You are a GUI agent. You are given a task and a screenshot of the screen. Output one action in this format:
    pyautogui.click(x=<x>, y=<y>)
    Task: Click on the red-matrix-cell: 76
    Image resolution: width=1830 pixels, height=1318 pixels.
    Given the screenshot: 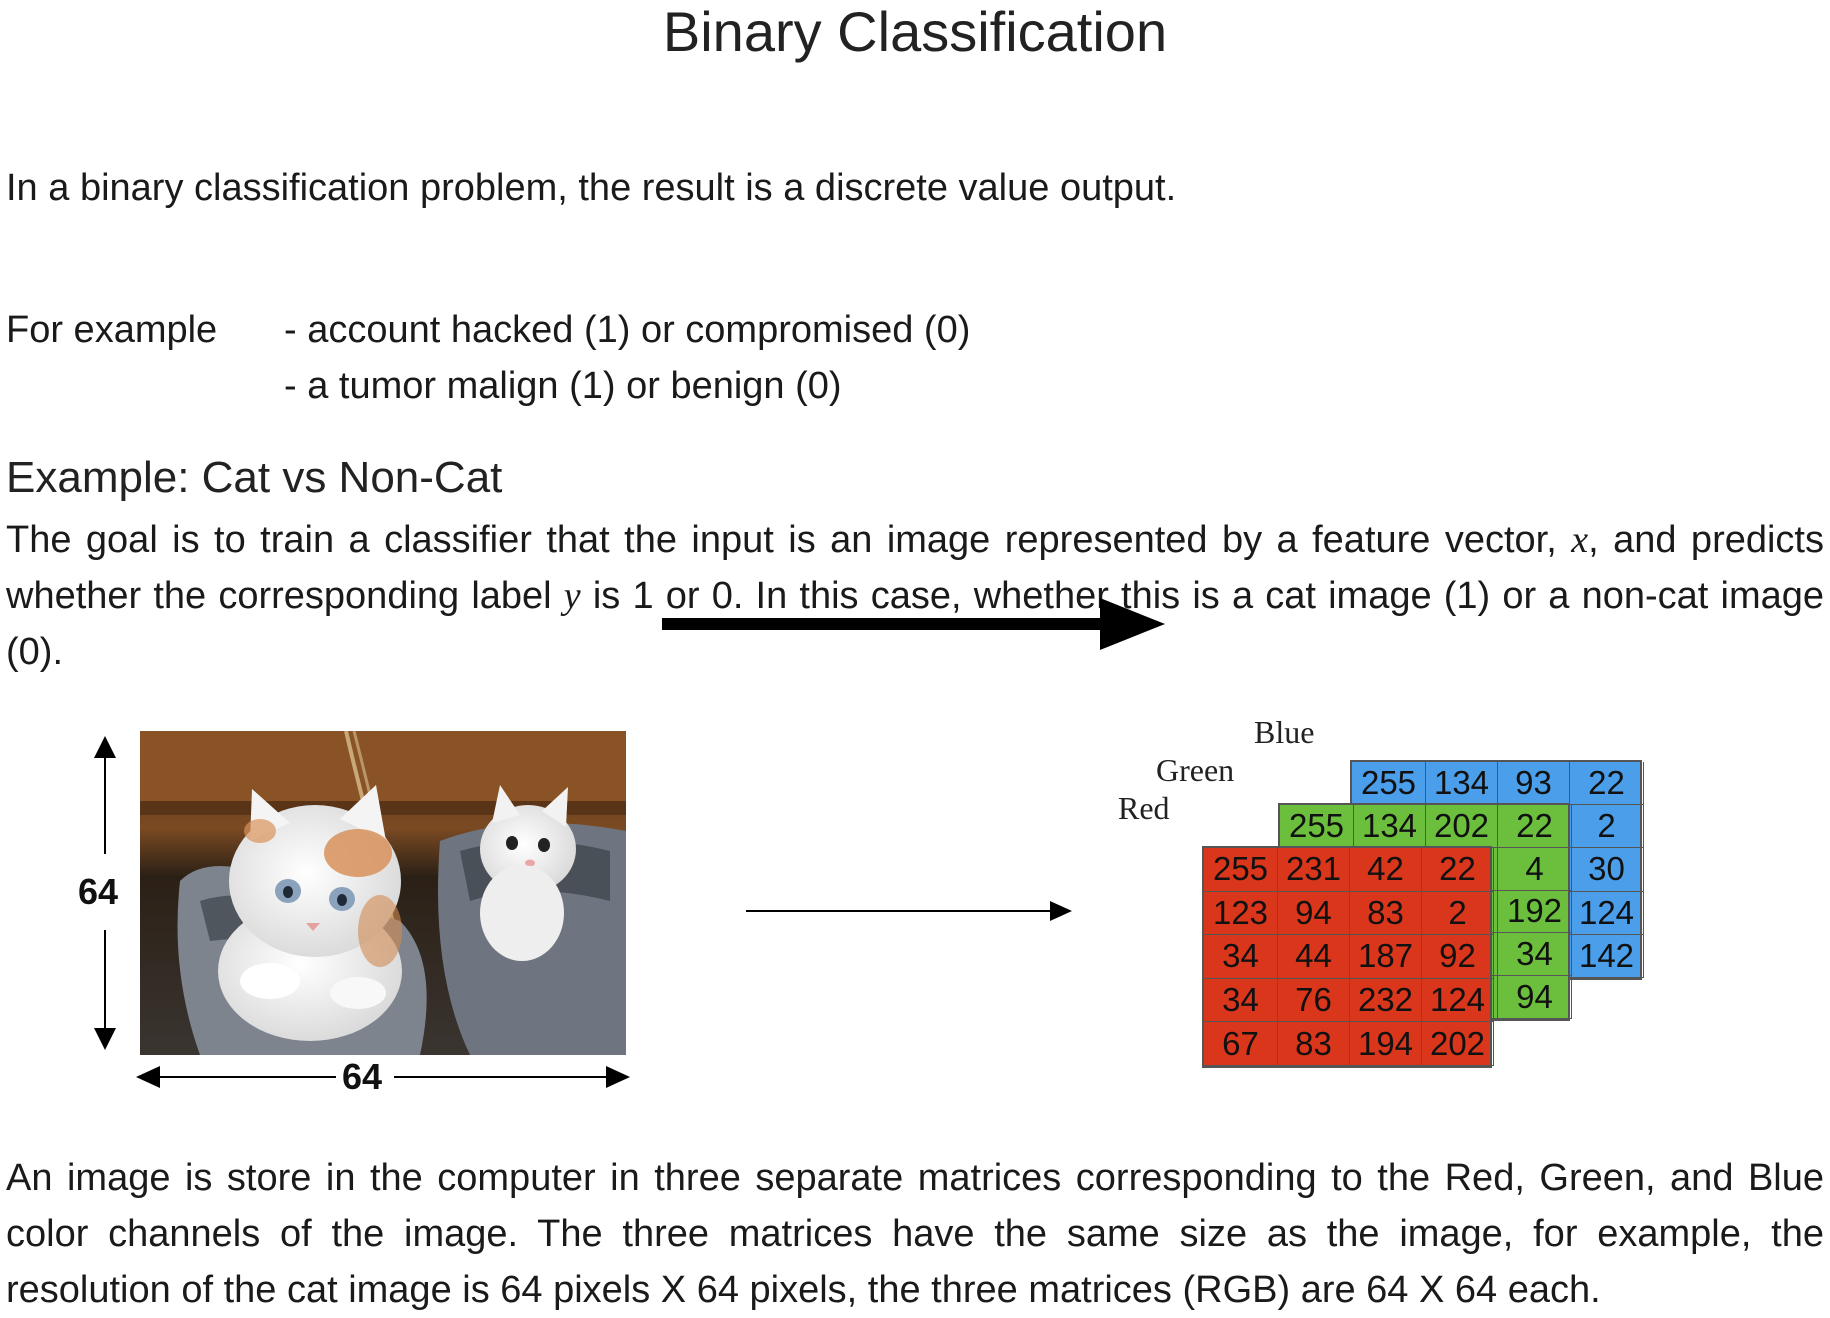 What is the action you would take?
    pyautogui.click(x=1314, y=1000)
    